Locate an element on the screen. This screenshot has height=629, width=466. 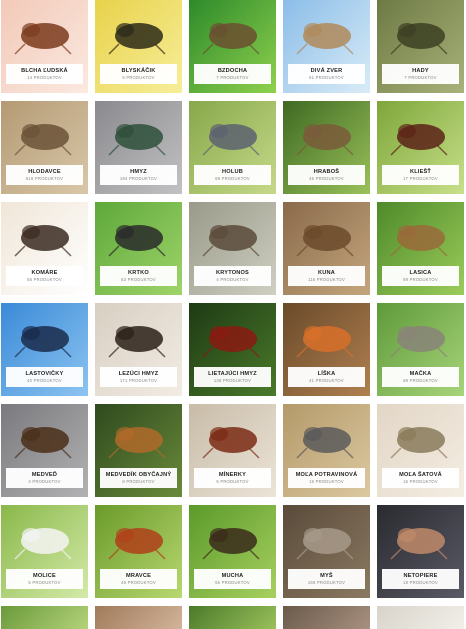
category-name: KRYTONOS is located at coordinates (232, 273).